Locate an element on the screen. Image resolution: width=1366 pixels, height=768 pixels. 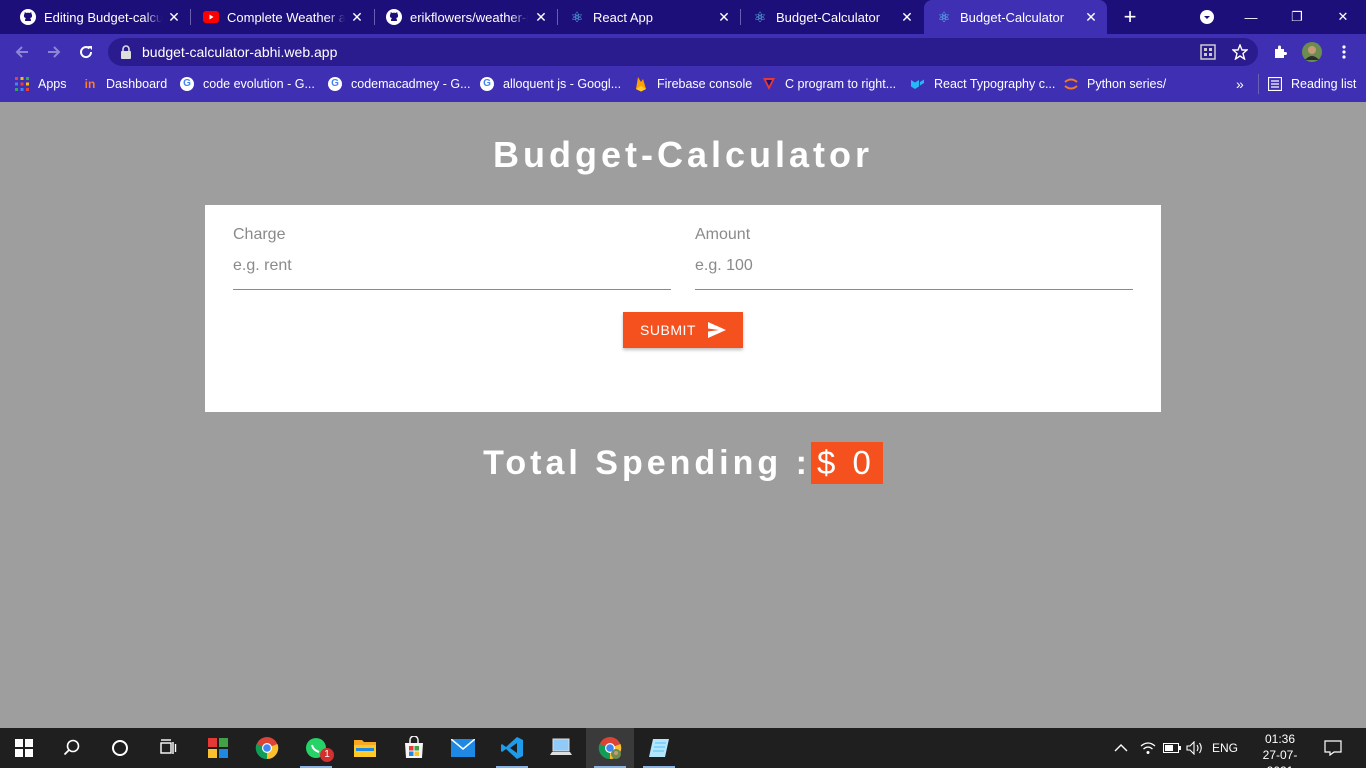
lock-icon is located at coordinates (126, 52).